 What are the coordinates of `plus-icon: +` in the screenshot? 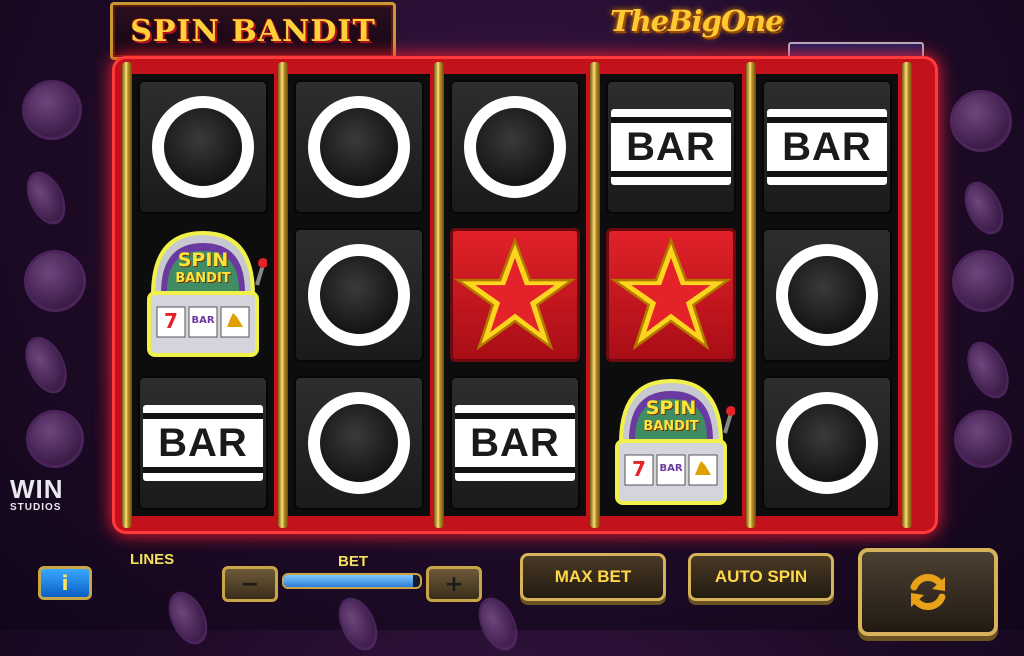 It's located at (454, 584).